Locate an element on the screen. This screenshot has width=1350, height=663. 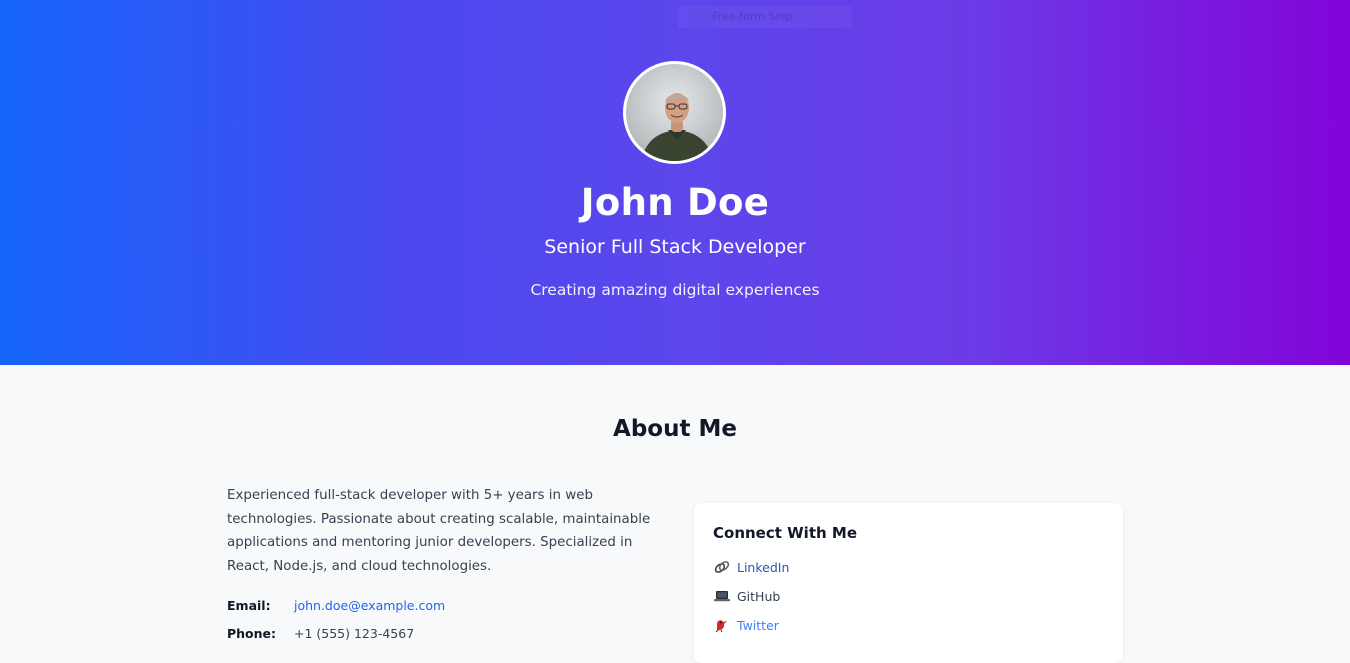
profile-role: Senior Full Stack Developer is located at coordinates (675, 247).